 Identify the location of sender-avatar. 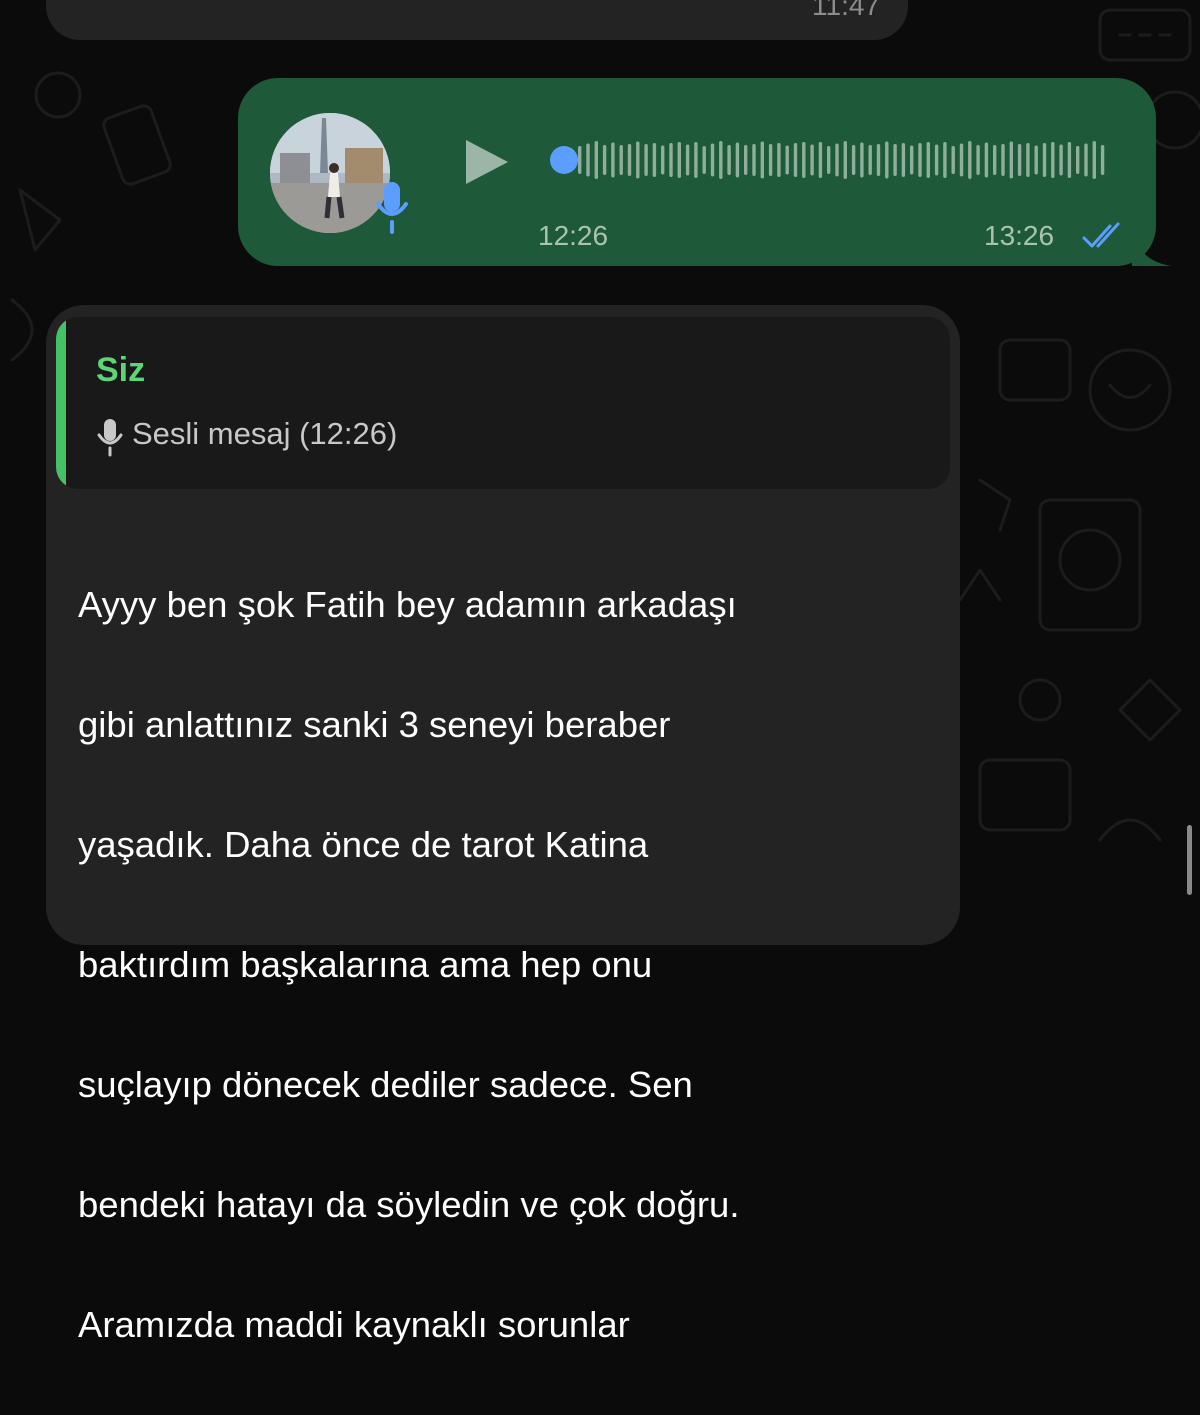
(330, 173).